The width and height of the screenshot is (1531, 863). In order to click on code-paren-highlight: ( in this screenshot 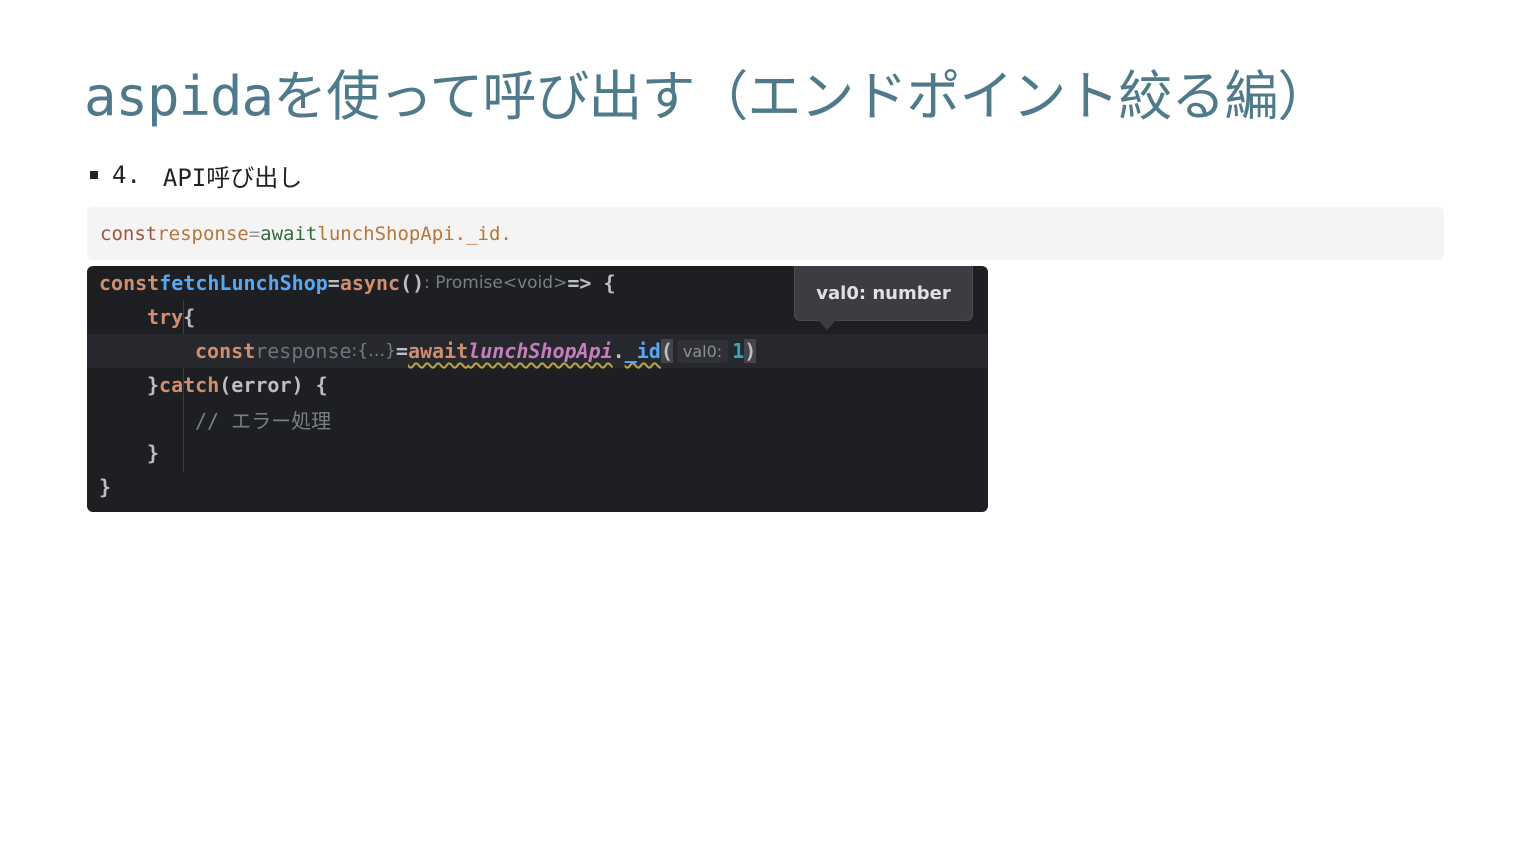, I will do `click(666, 351)`.